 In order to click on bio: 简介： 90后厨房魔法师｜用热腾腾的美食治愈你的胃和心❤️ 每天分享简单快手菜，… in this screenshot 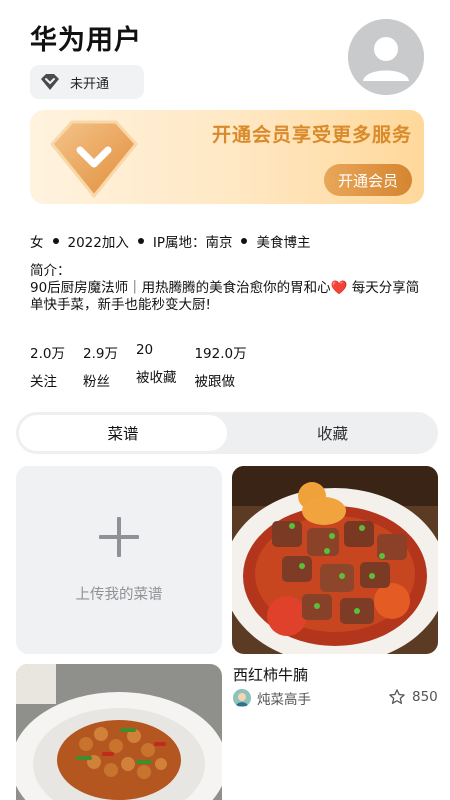, I will do `click(226, 288)`.